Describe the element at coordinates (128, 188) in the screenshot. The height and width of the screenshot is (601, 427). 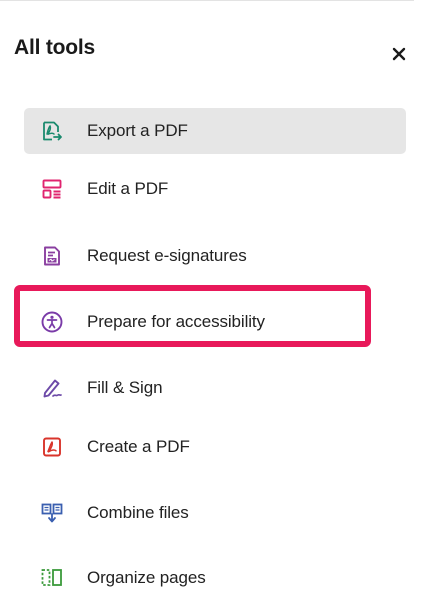
I see `tool-label-edit-pdf: Edit a PDF` at that location.